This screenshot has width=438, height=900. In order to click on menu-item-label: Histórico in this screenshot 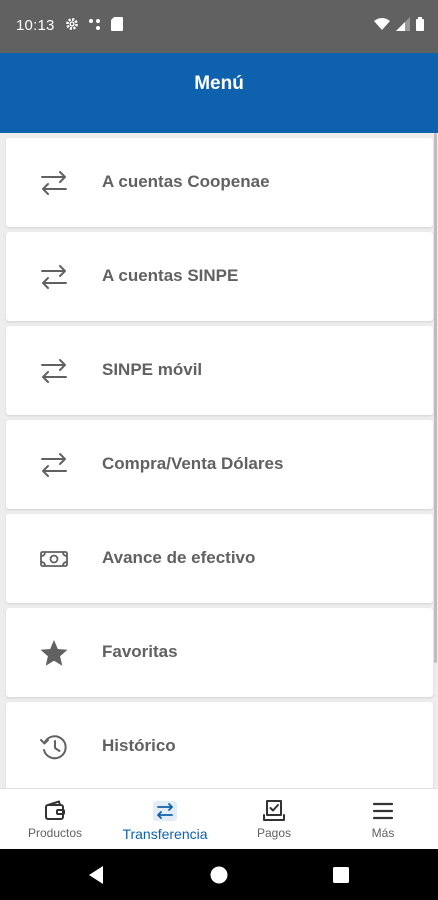, I will do `click(139, 745)`.